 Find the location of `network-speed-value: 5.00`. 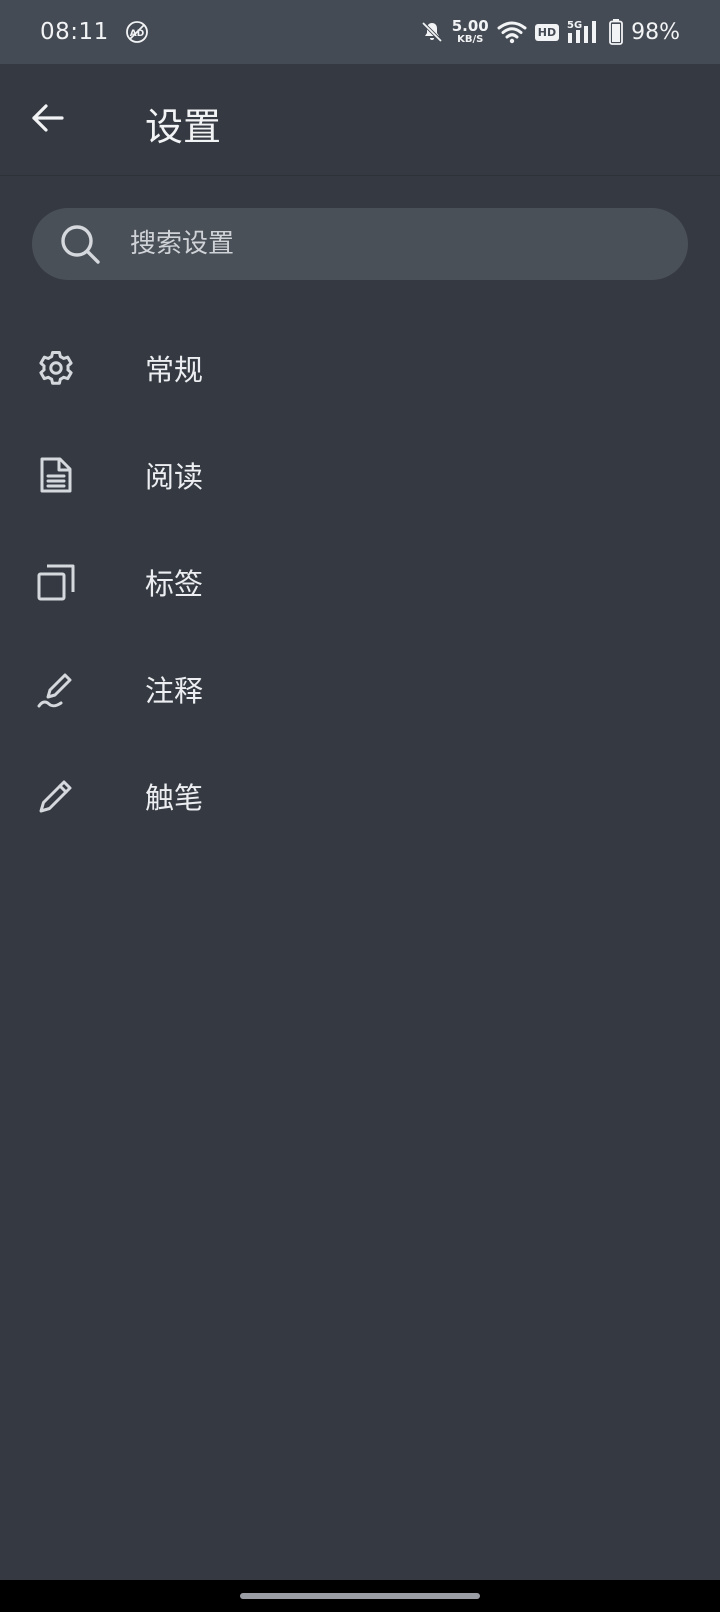

network-speed-value: 5.00 is located at coordinates (470, 26).